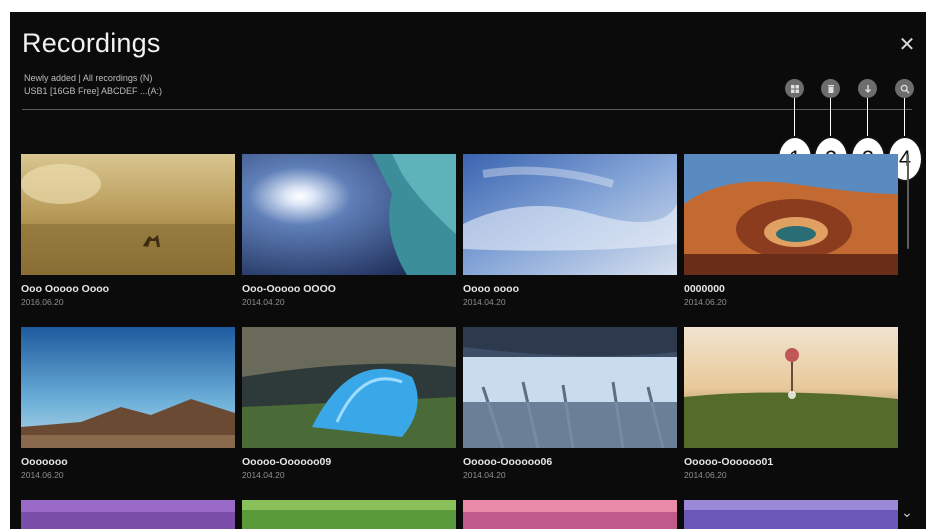  I want to click on sort-button, so click(867, 88).